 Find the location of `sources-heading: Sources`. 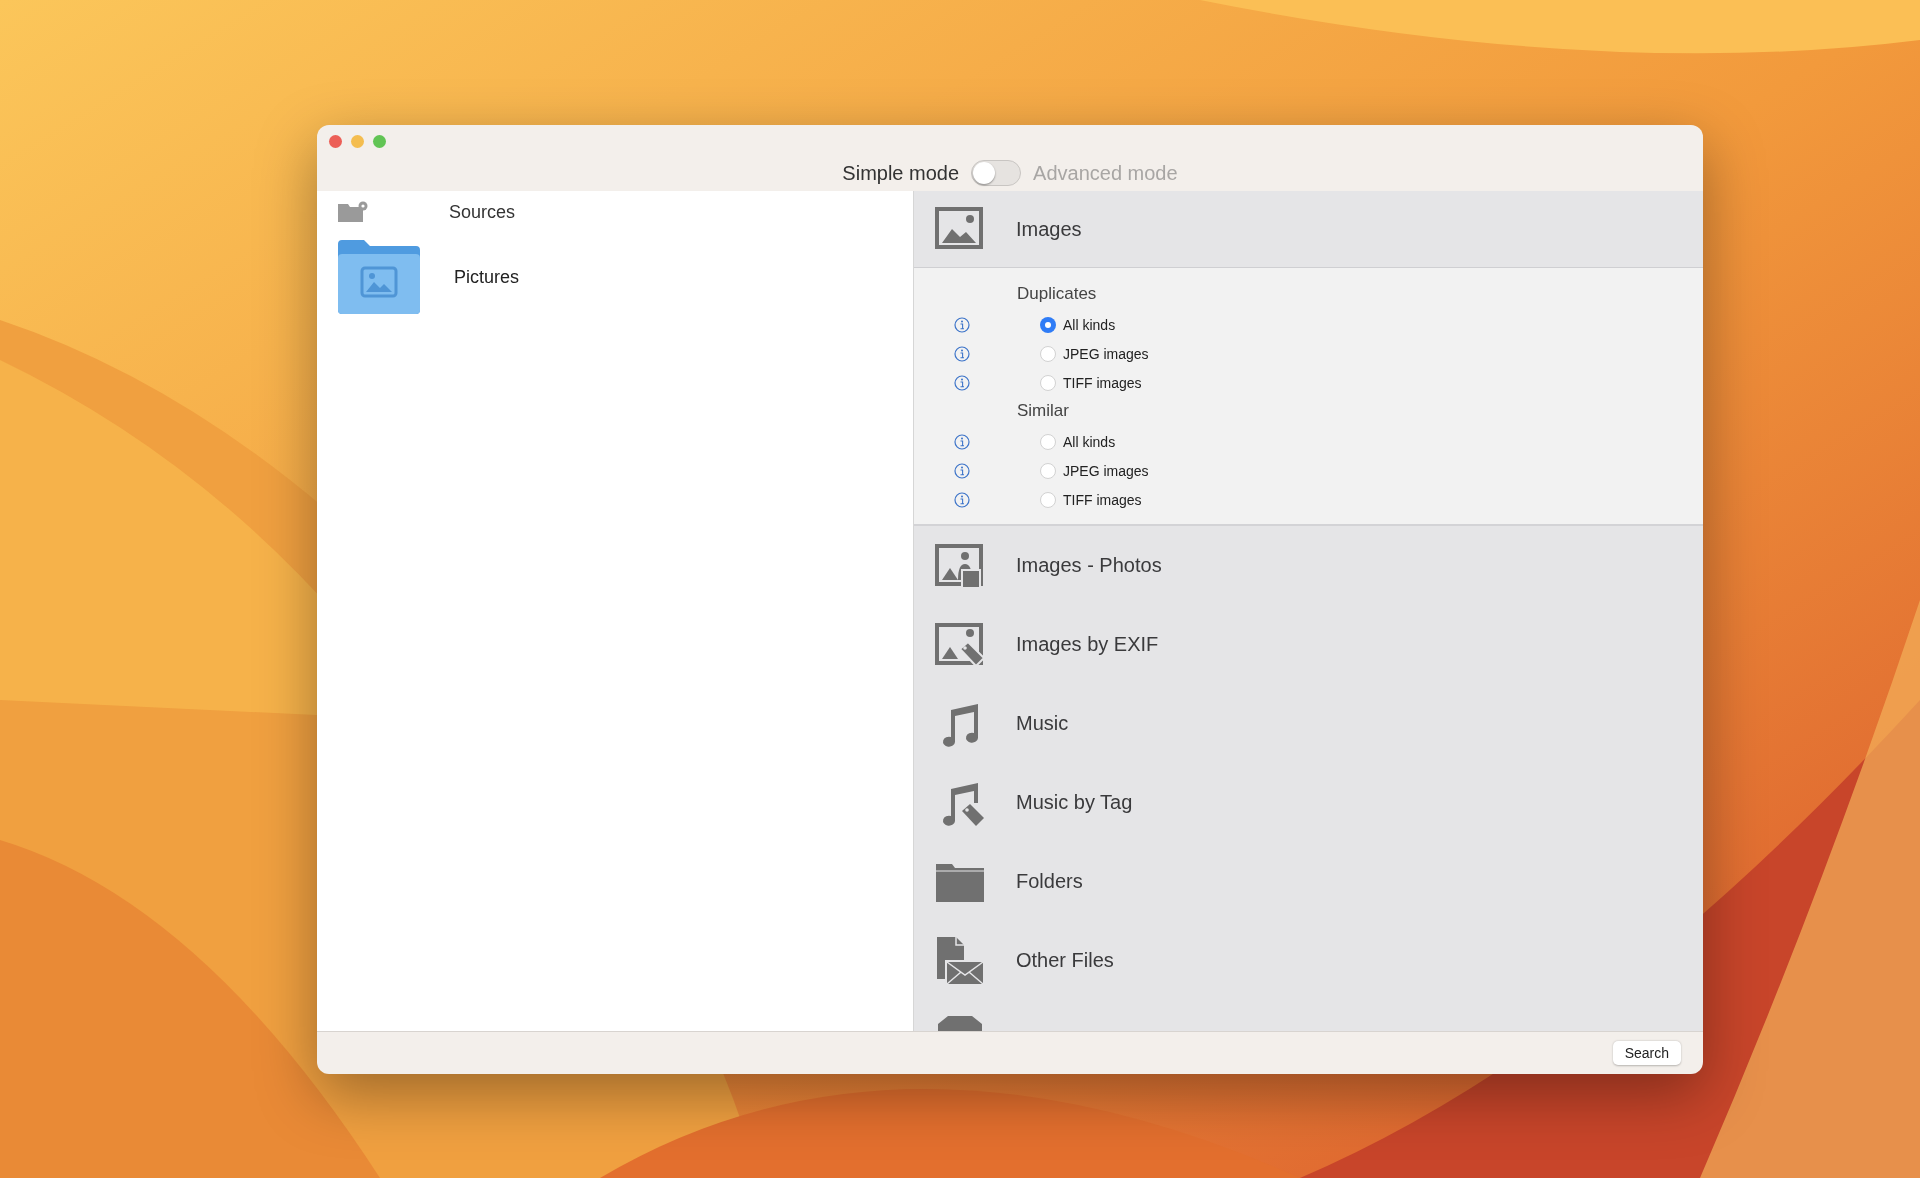

sources-heading: Sources is located at coordinates (482, 212).